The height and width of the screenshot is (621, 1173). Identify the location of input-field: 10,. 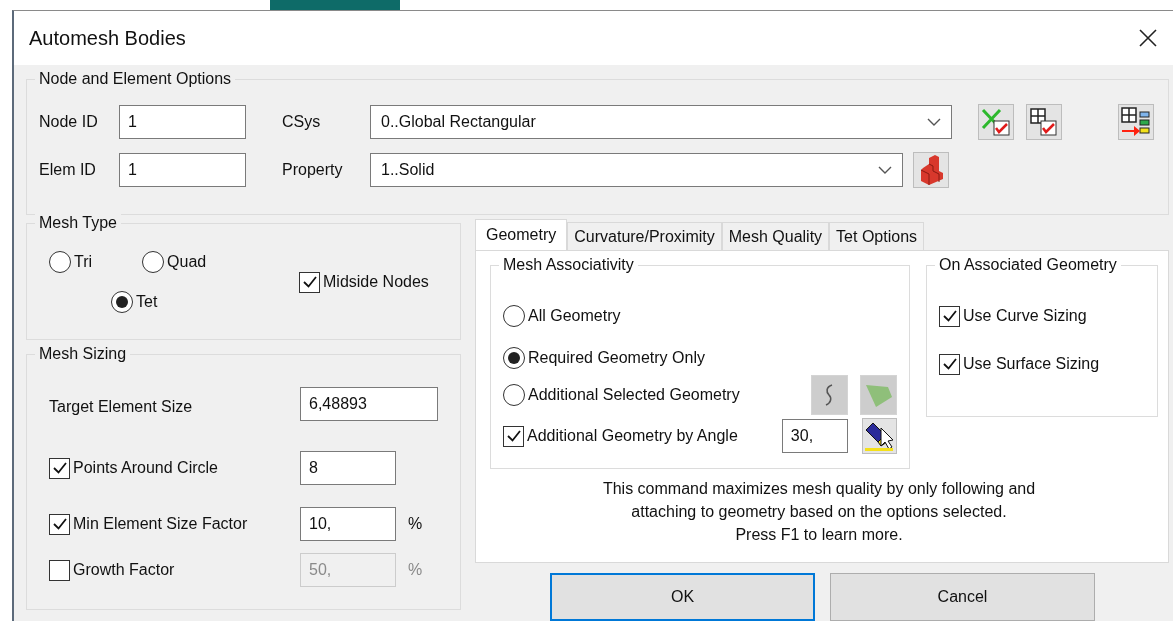
(348, 524).